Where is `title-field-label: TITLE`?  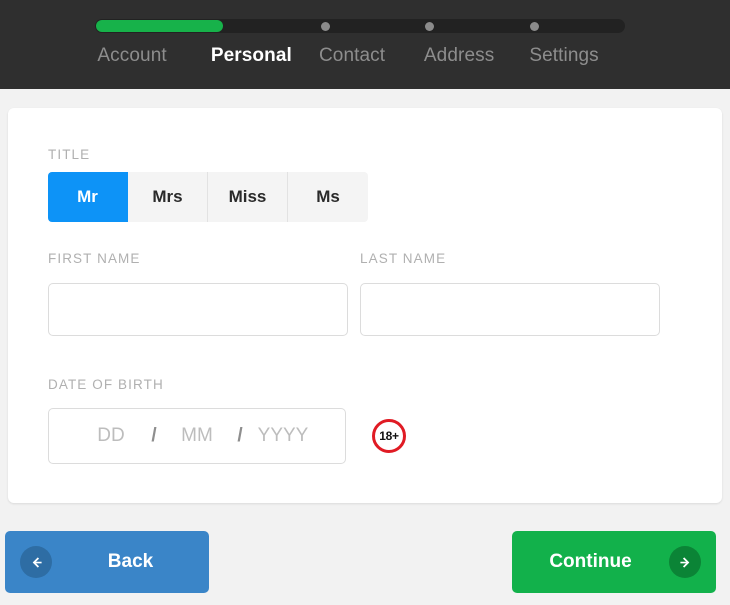
title-field-label: TITLE is located at coordinates (69, 154).